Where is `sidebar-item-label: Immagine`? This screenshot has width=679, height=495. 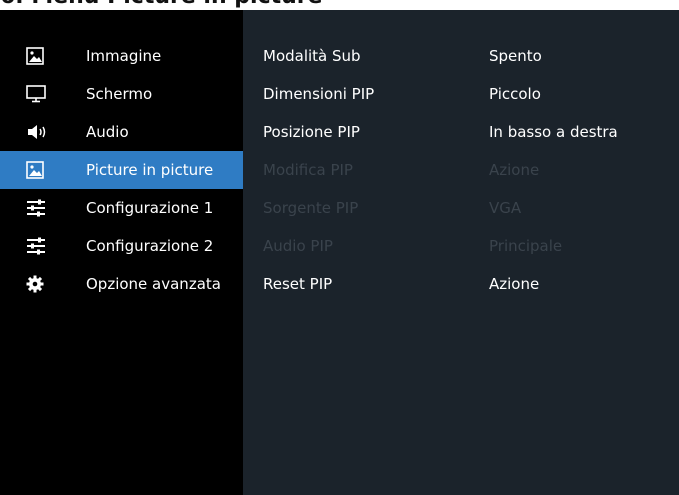 sidebar-item-label: Immagine is located at coordinates (124, 56).